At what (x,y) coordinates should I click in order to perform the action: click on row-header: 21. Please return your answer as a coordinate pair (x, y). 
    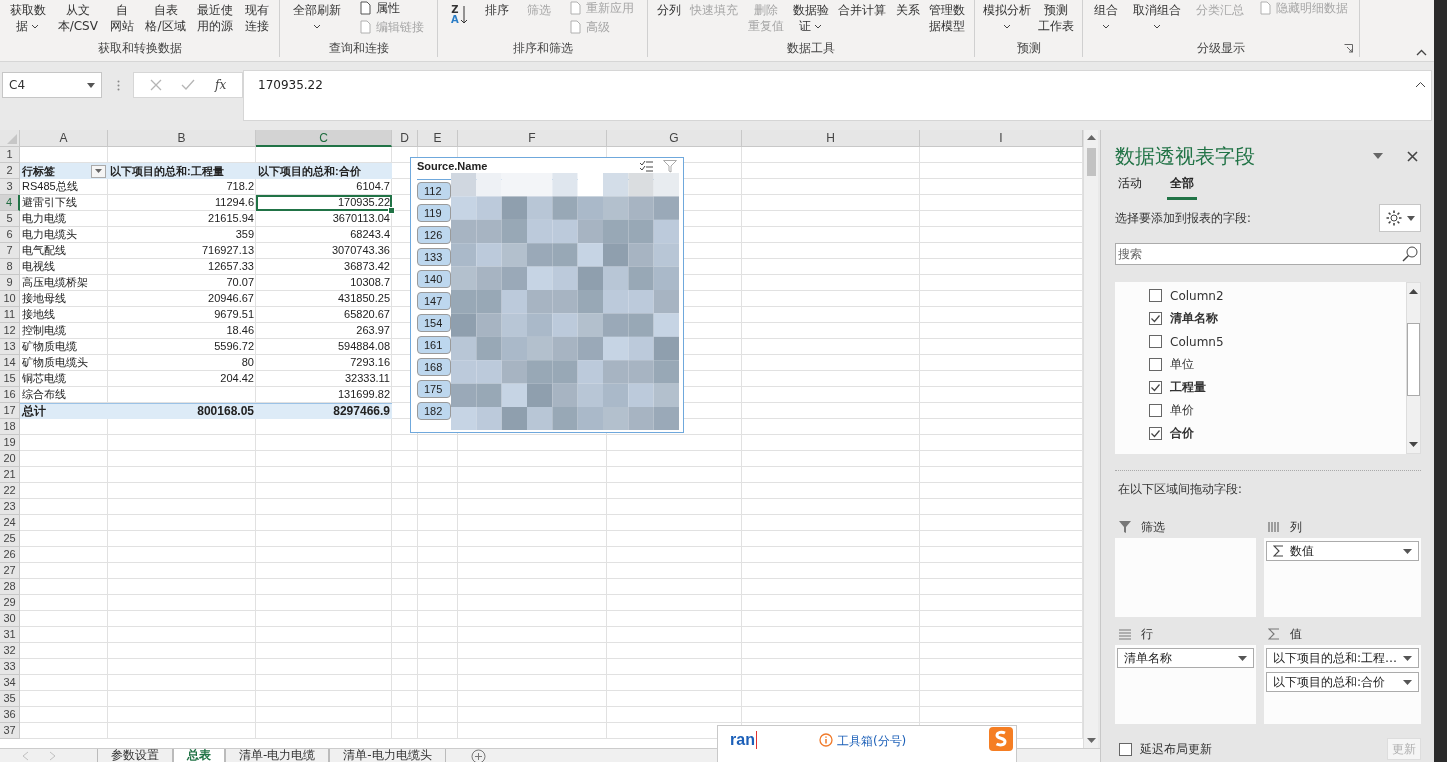
    Looking at the image, I should click on (10, 475).